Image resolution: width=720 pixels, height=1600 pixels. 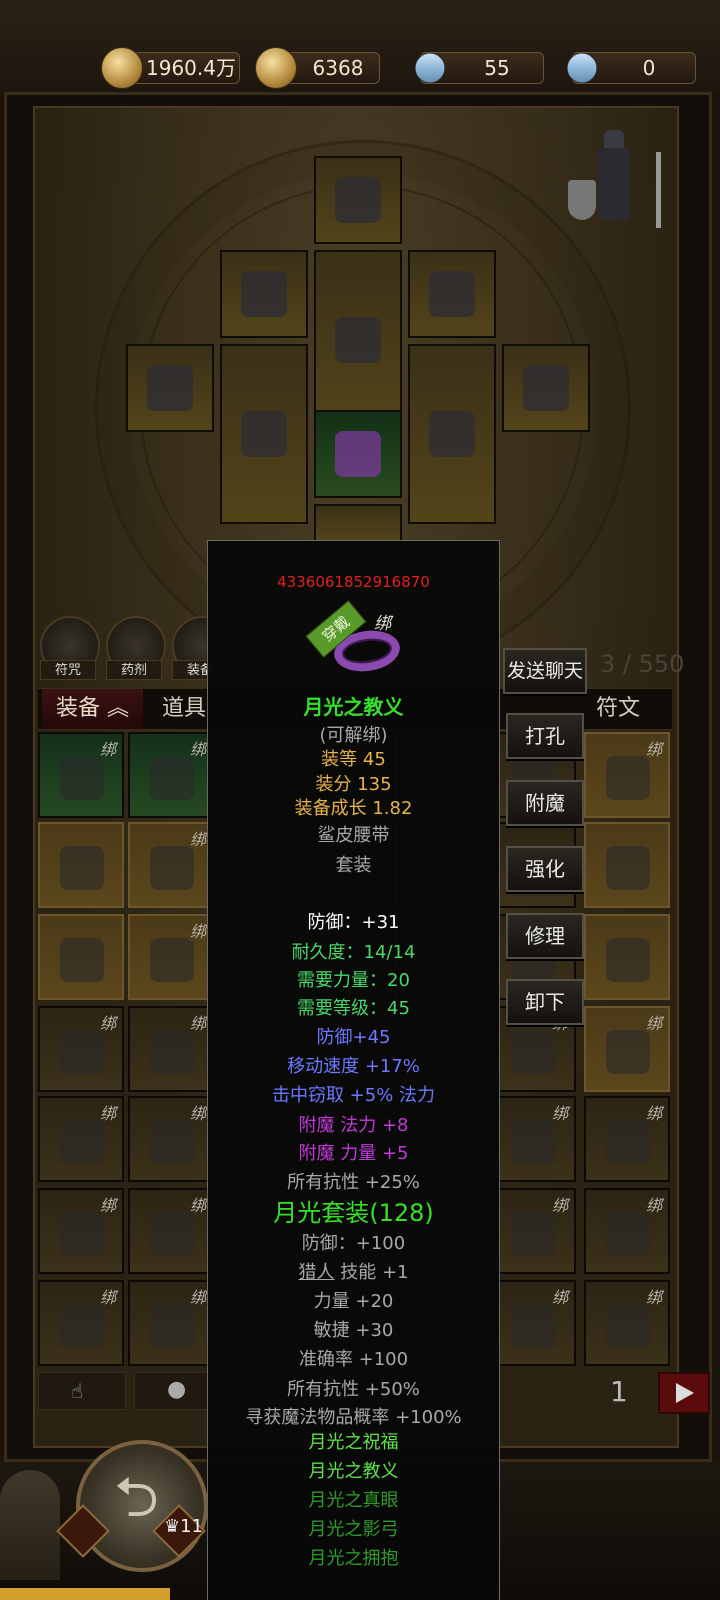 I want to click on helmet-slot, so click(x=358, y=200).